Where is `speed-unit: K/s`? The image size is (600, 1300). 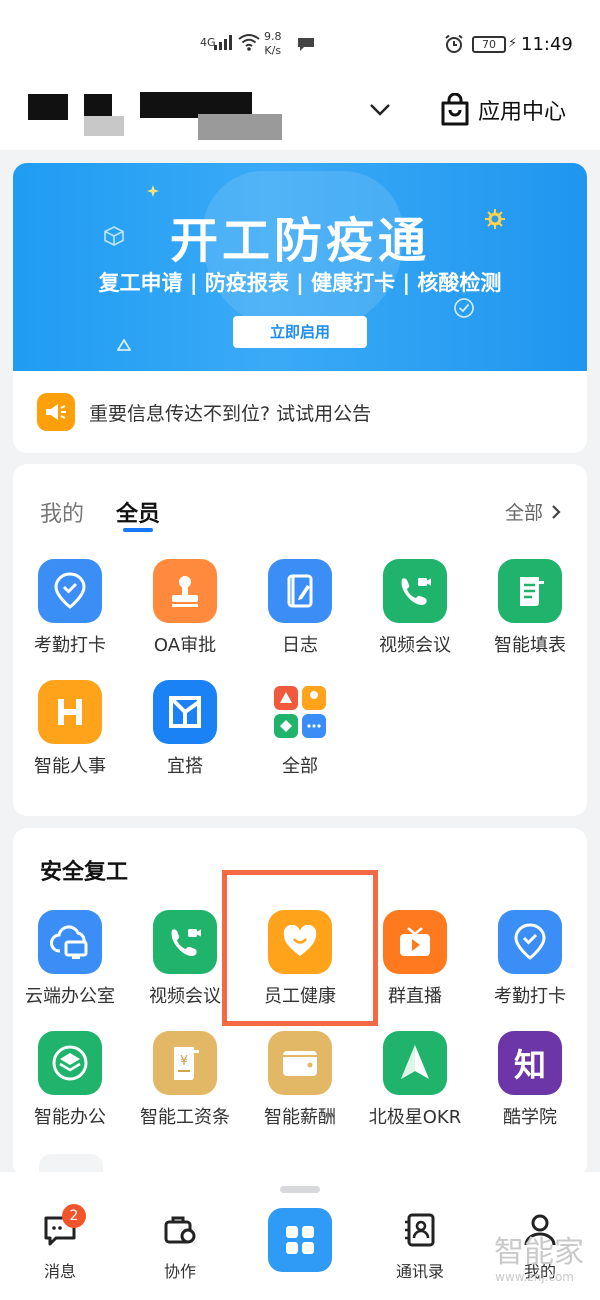
speed-unit: K/s is located at coordinates (273, 50).